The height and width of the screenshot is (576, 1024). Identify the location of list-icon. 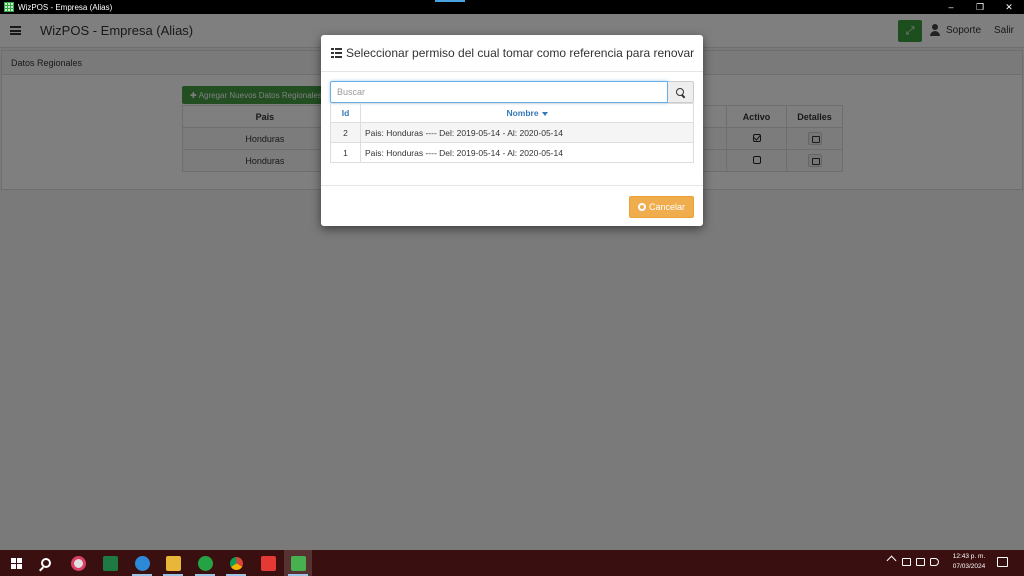
(336, 53).